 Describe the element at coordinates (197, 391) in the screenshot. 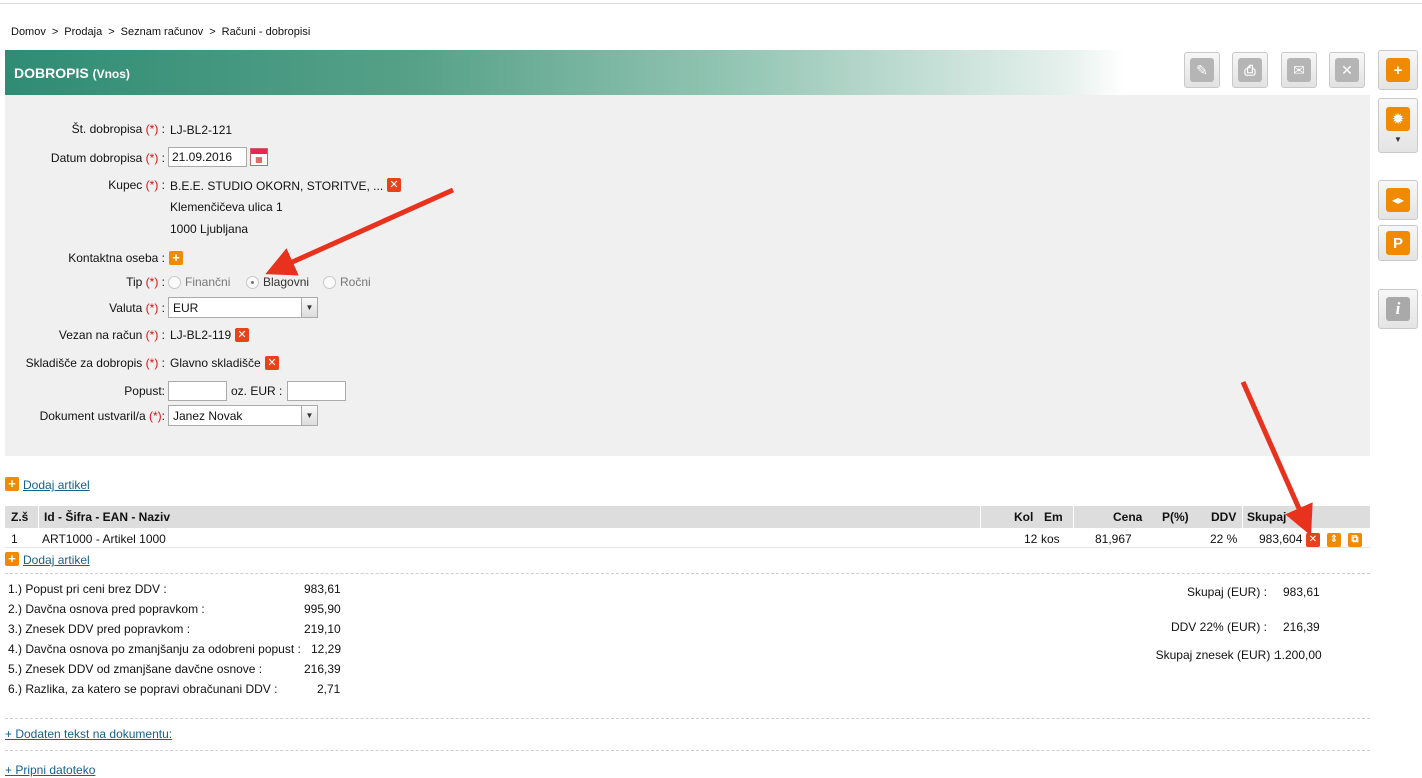

I see `popust-input` at that location.